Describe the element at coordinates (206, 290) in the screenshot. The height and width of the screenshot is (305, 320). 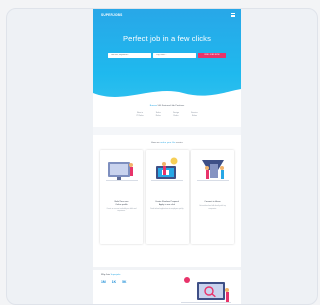
I see `search-illustration-icon` at that location.